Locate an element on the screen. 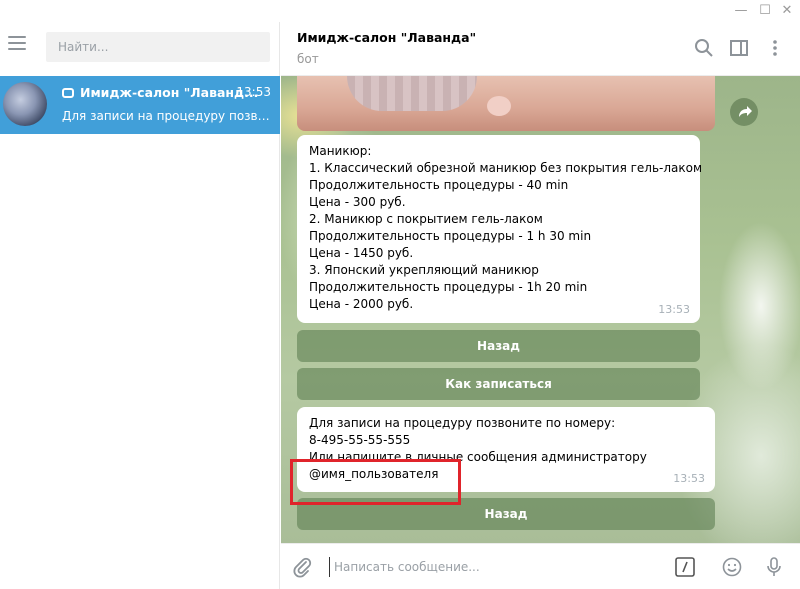  message-composer is located at coordinates (540, 566).